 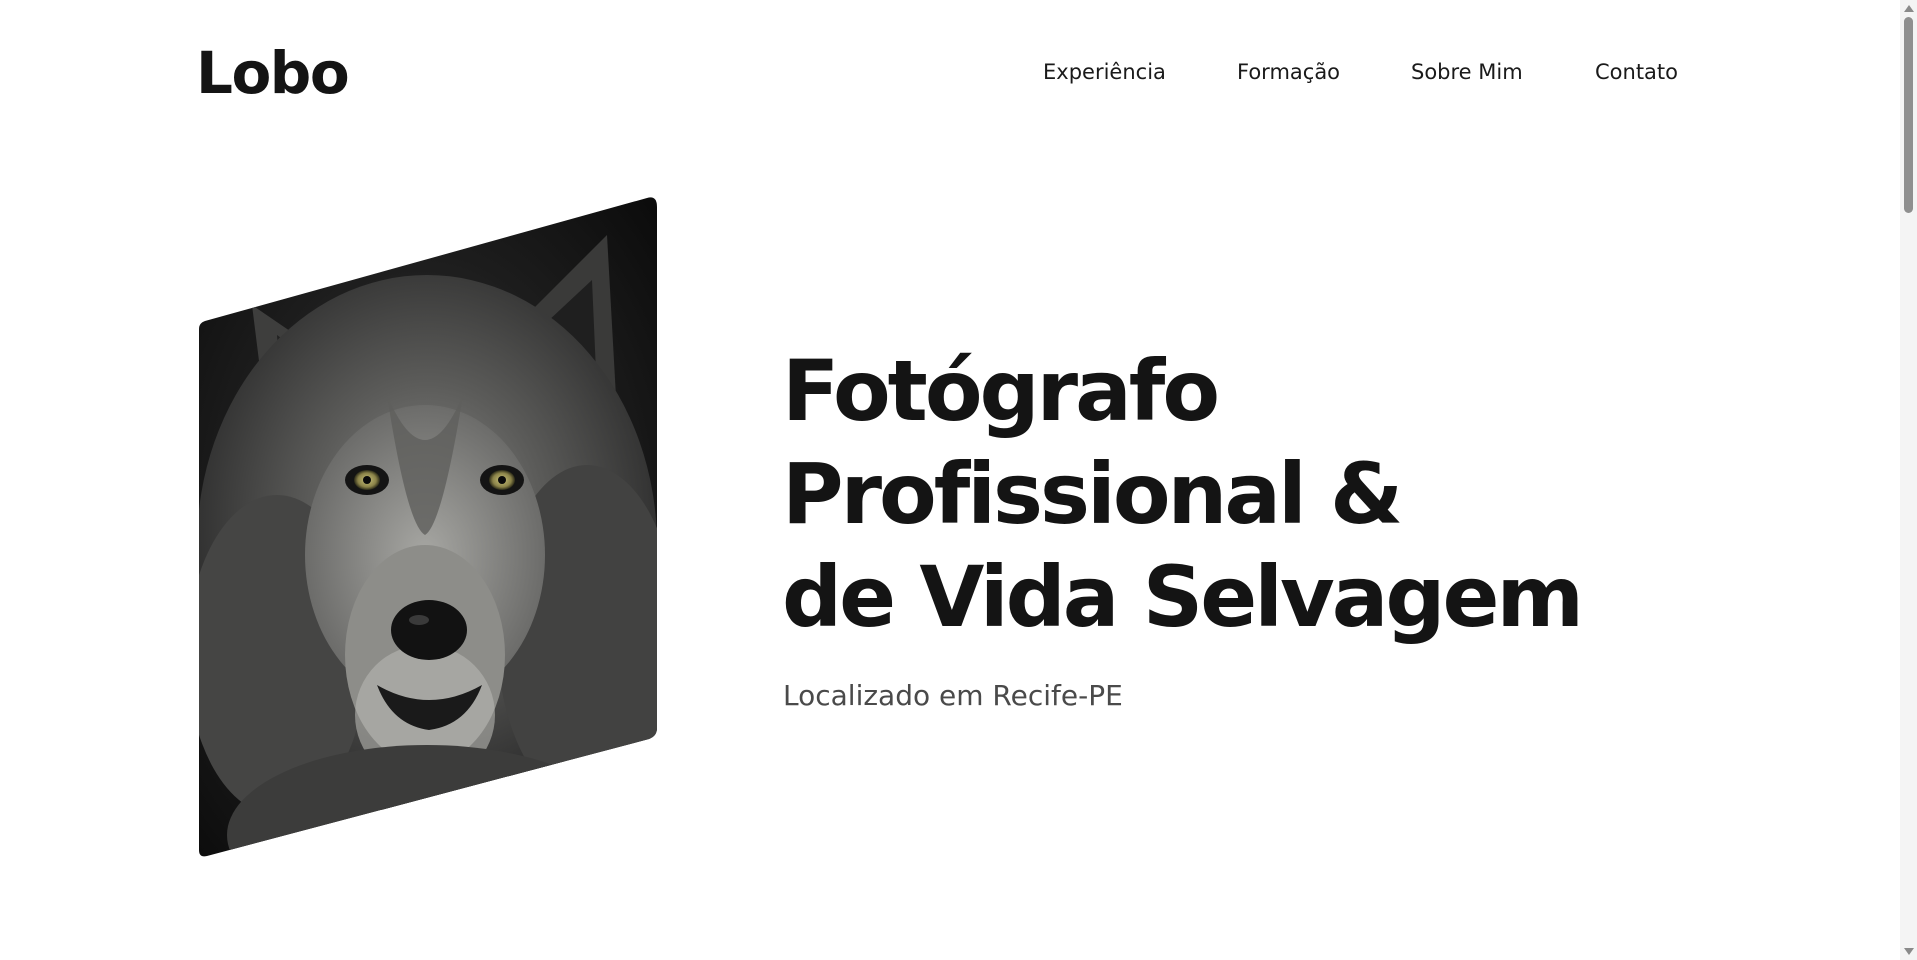 I want to click on scroll-up-icon, so click(x=1909, y=8).